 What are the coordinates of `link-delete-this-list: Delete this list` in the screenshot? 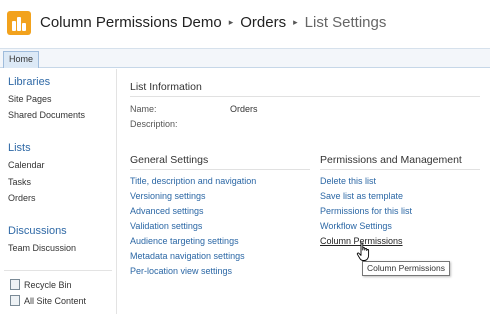 It's located at (348, 181).